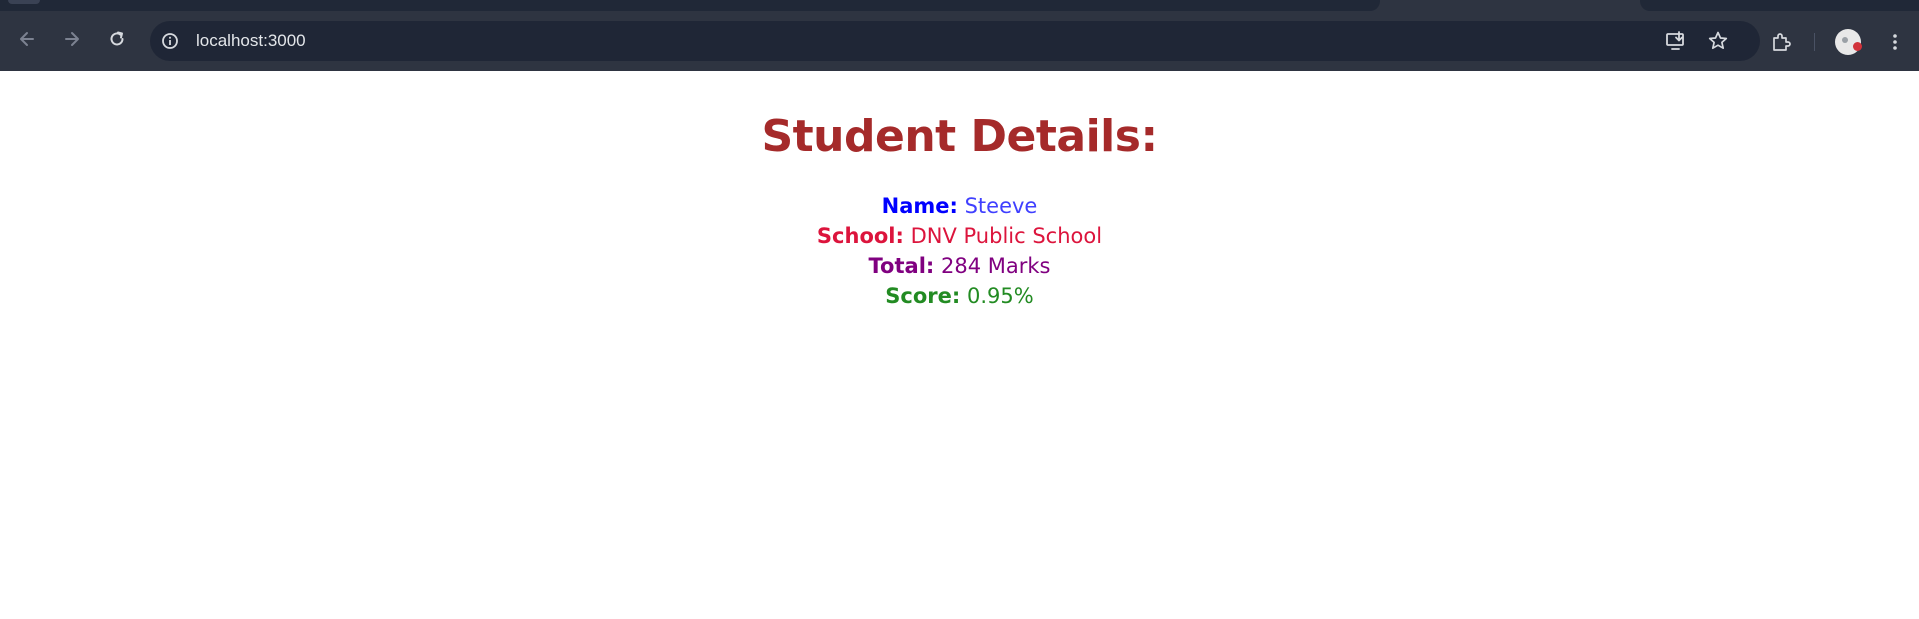 Image resolution: width=1919 pixels, height=619 pixels. I want to click on reload-button, so click(117, 39).